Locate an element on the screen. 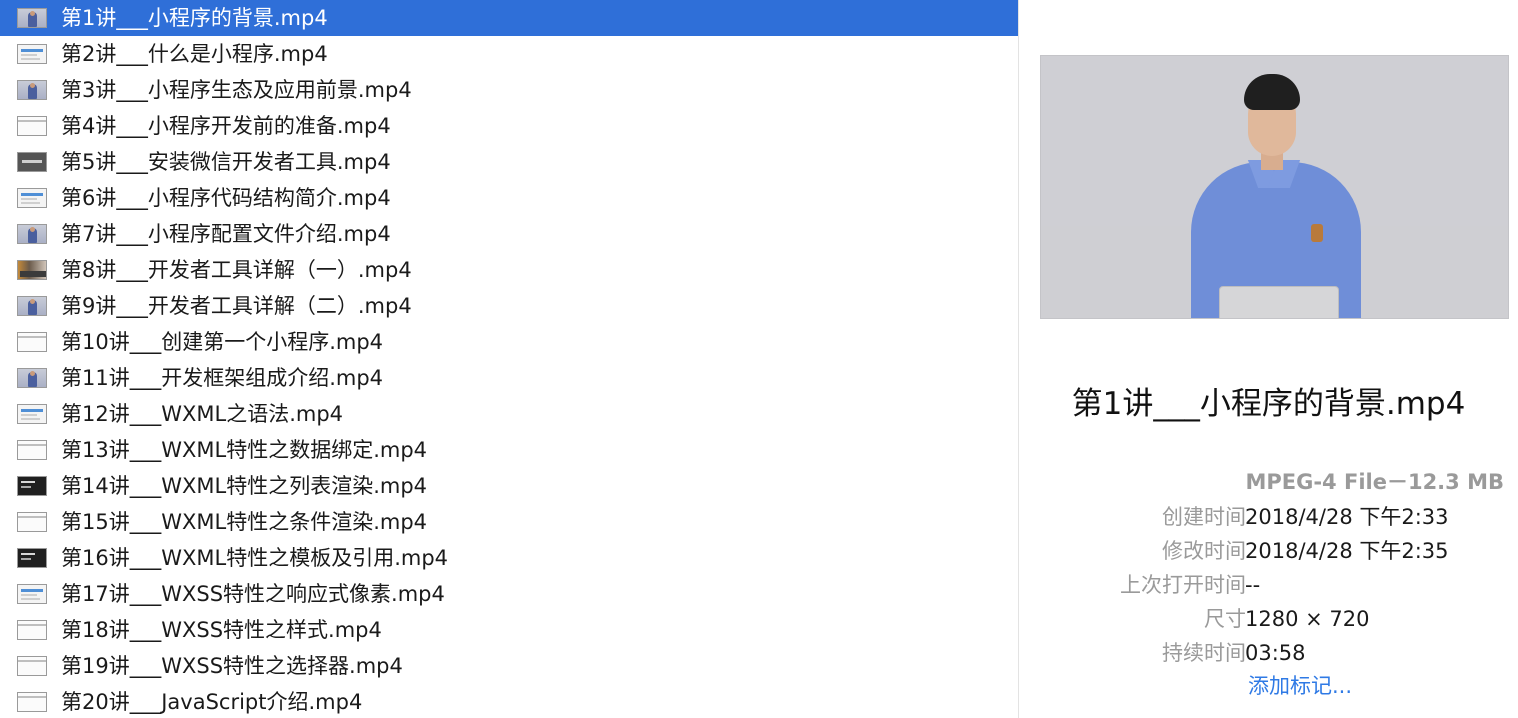  file-name: 第7讲___小程序配置文件介绍.mp4 is located at coordinates (226, 234).